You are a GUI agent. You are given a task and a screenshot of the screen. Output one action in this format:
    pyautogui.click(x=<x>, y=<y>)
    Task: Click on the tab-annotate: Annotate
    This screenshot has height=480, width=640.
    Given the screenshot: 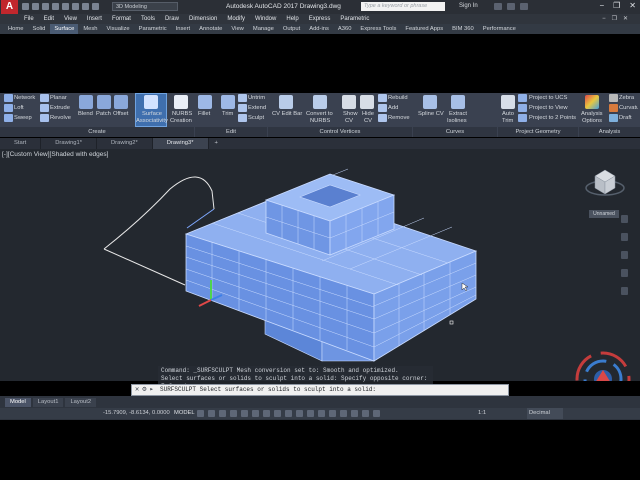 What is the action you would take?
    pyautogui.click(x=210, y=29)
    